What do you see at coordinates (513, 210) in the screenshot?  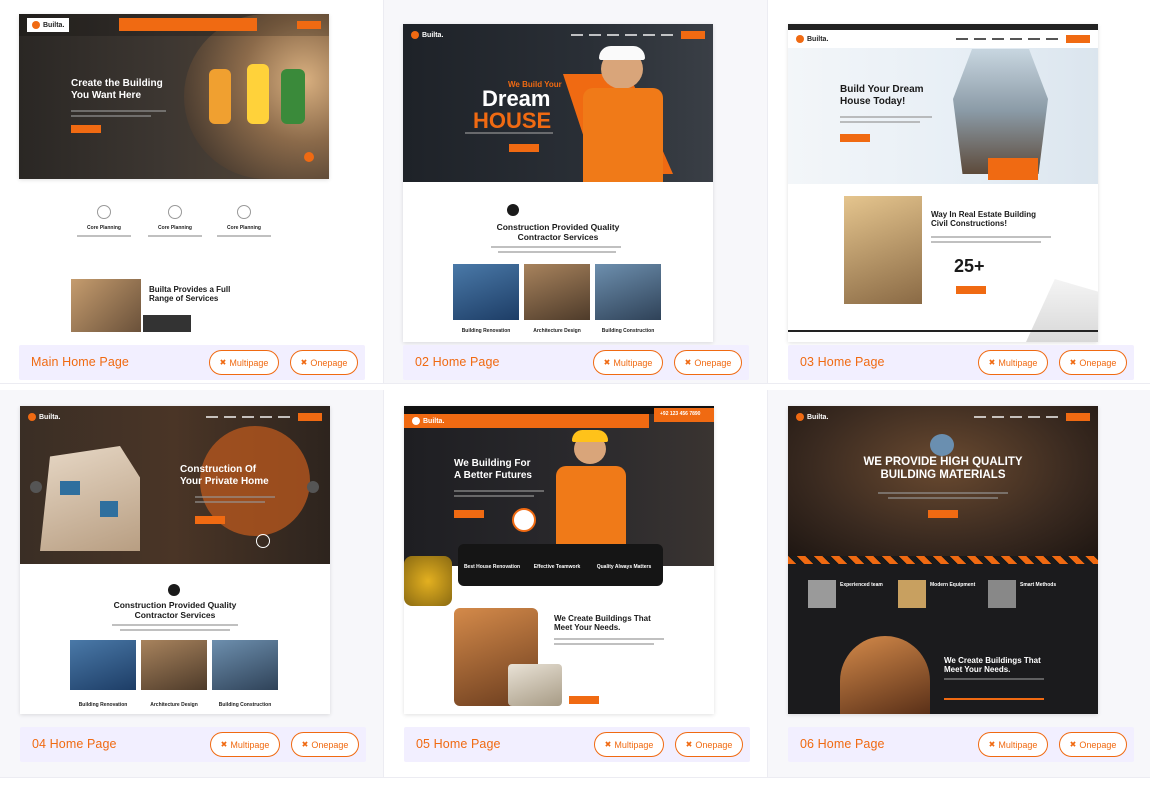 I see `home-icon` at bounding box center [513, 210].